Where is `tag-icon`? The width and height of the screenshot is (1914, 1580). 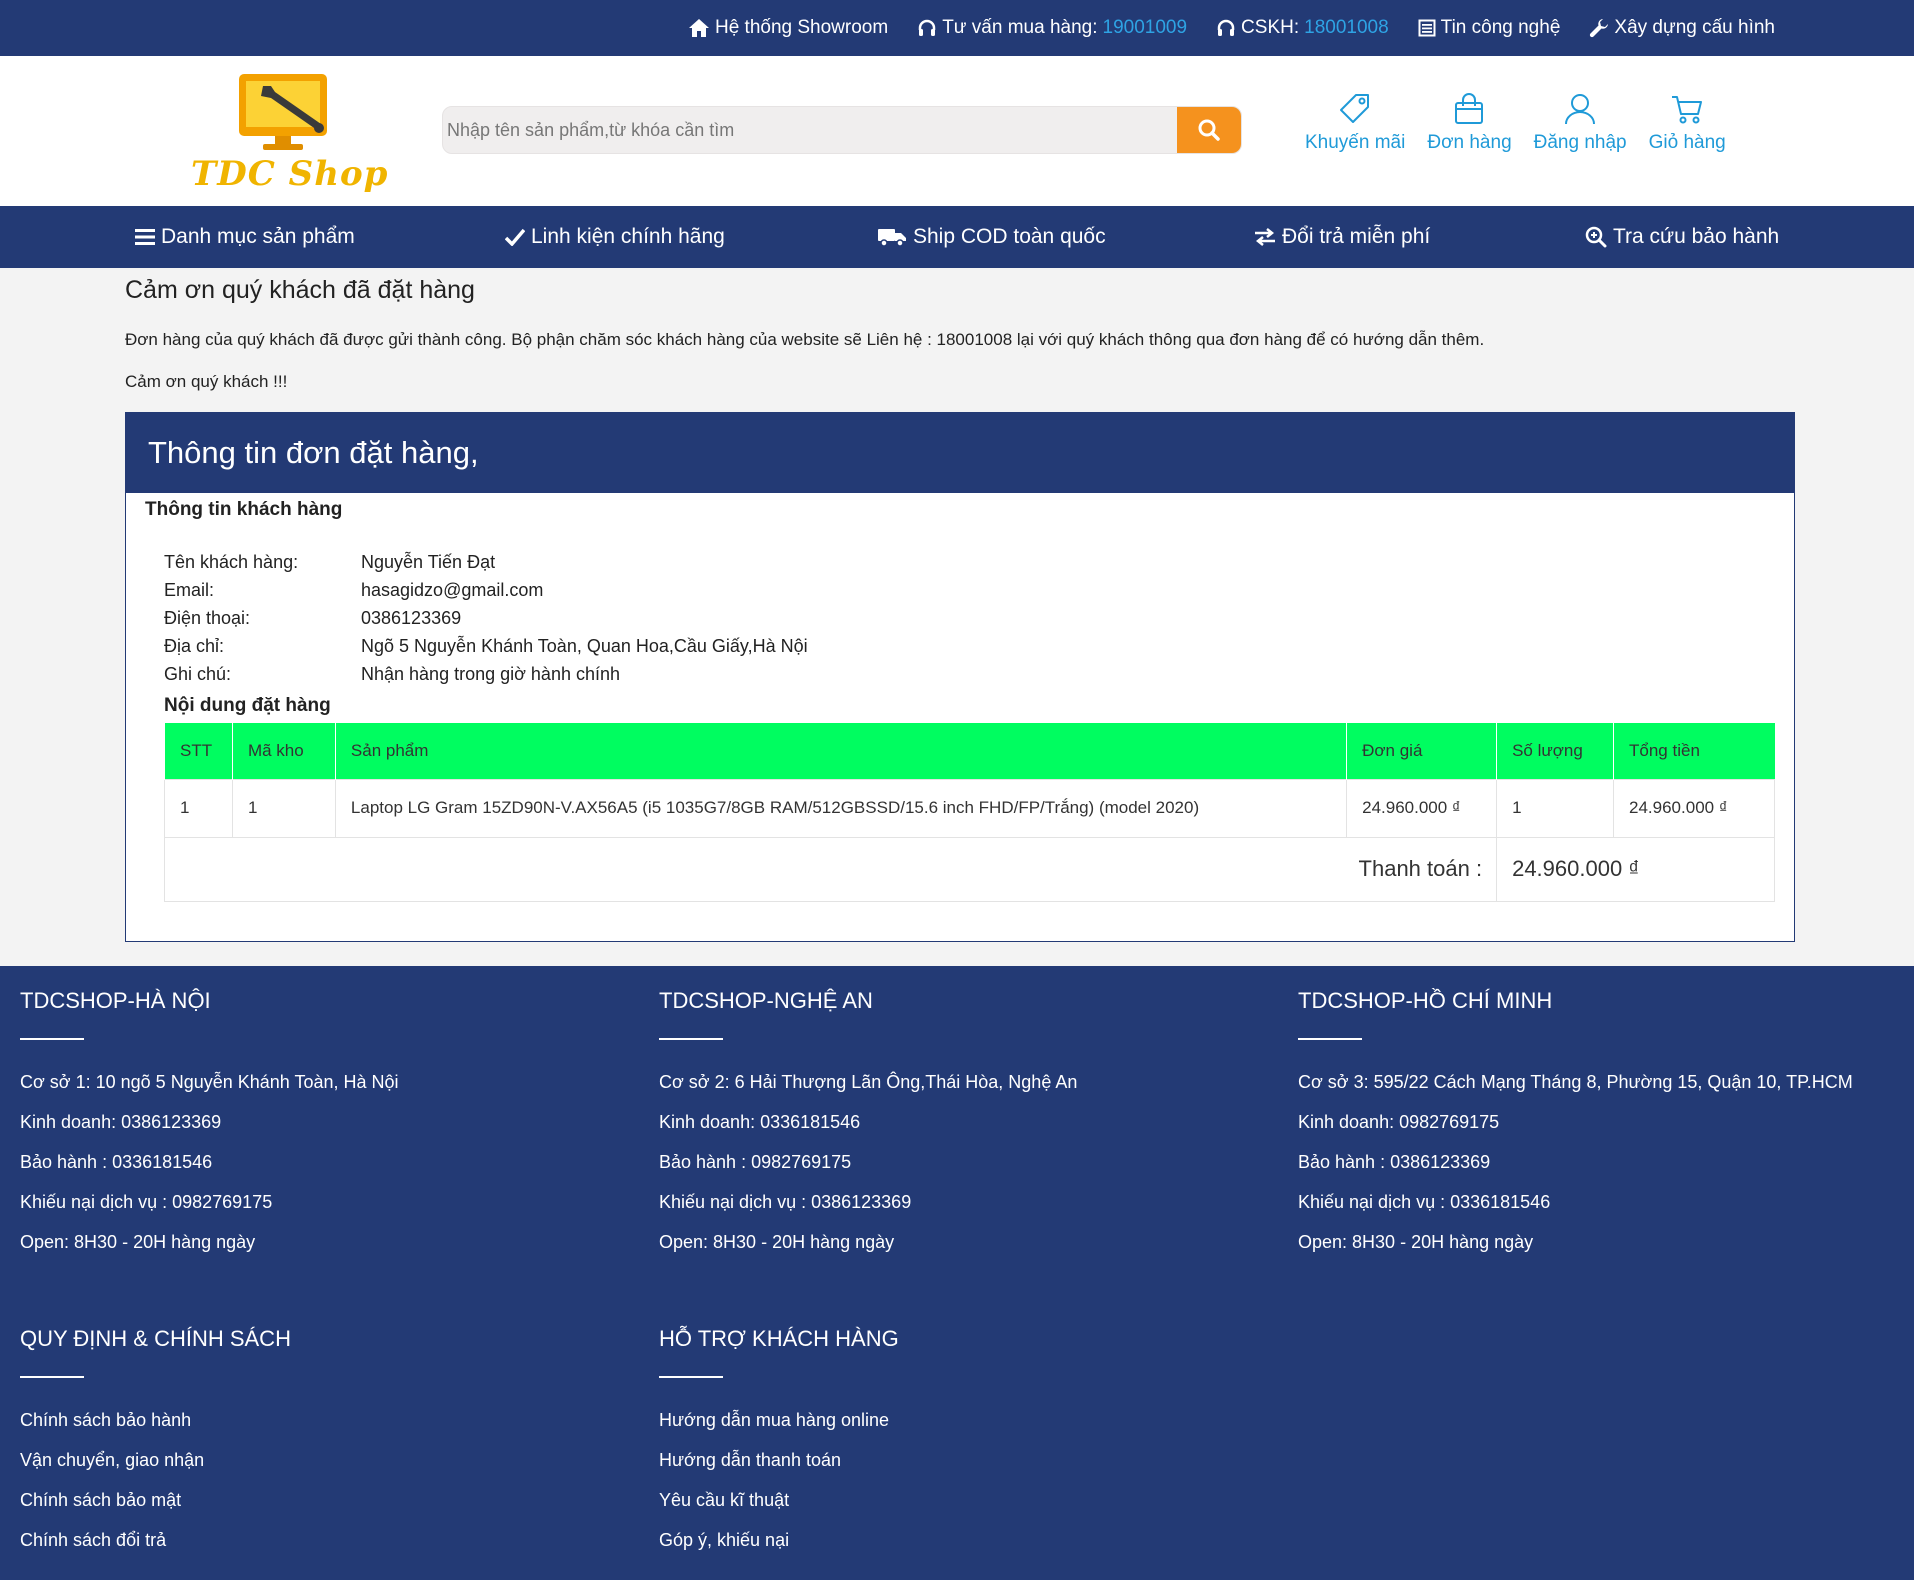
tag-icon is located at coordinates (1355, 109).